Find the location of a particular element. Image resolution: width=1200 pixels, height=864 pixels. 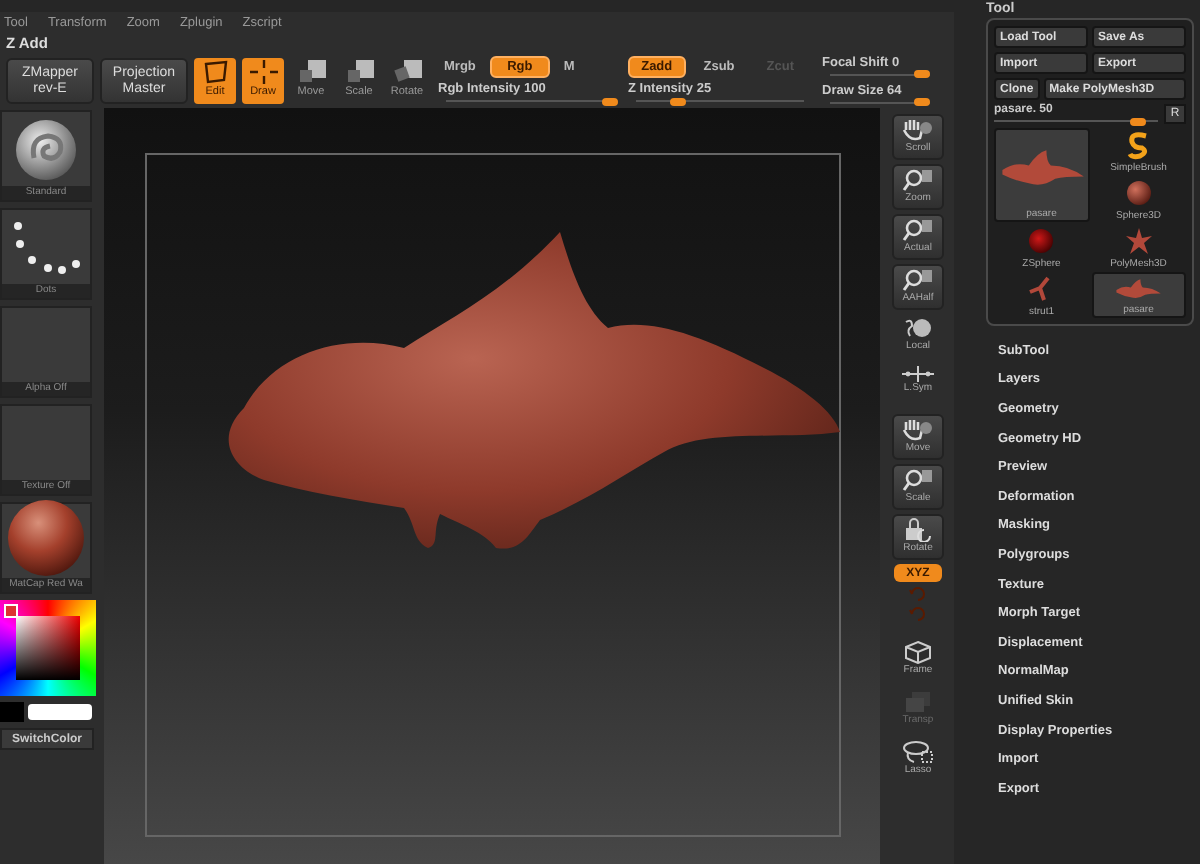

move-icon is located at coordinates (311, 72).